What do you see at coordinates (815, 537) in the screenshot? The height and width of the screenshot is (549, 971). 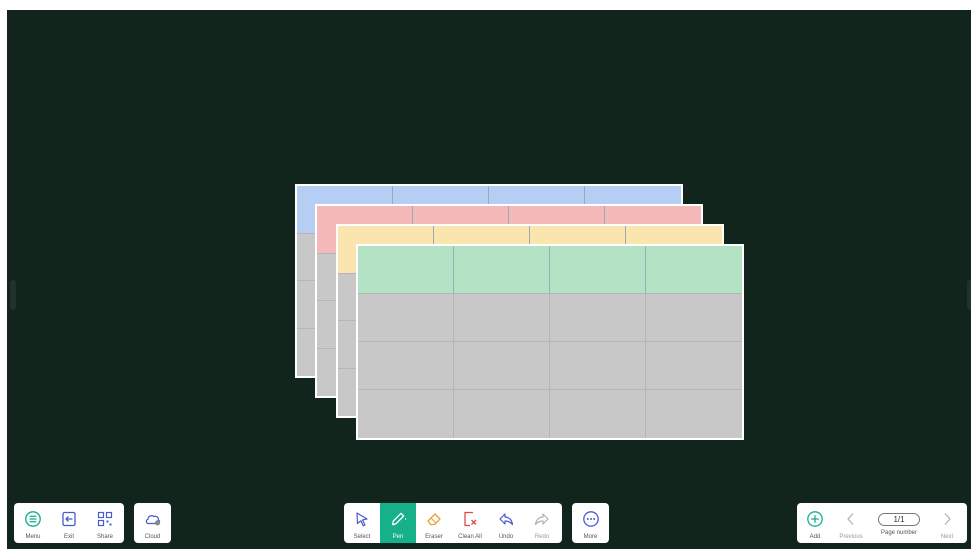 I see `add-label: Add` at bounding box center [815, 537].